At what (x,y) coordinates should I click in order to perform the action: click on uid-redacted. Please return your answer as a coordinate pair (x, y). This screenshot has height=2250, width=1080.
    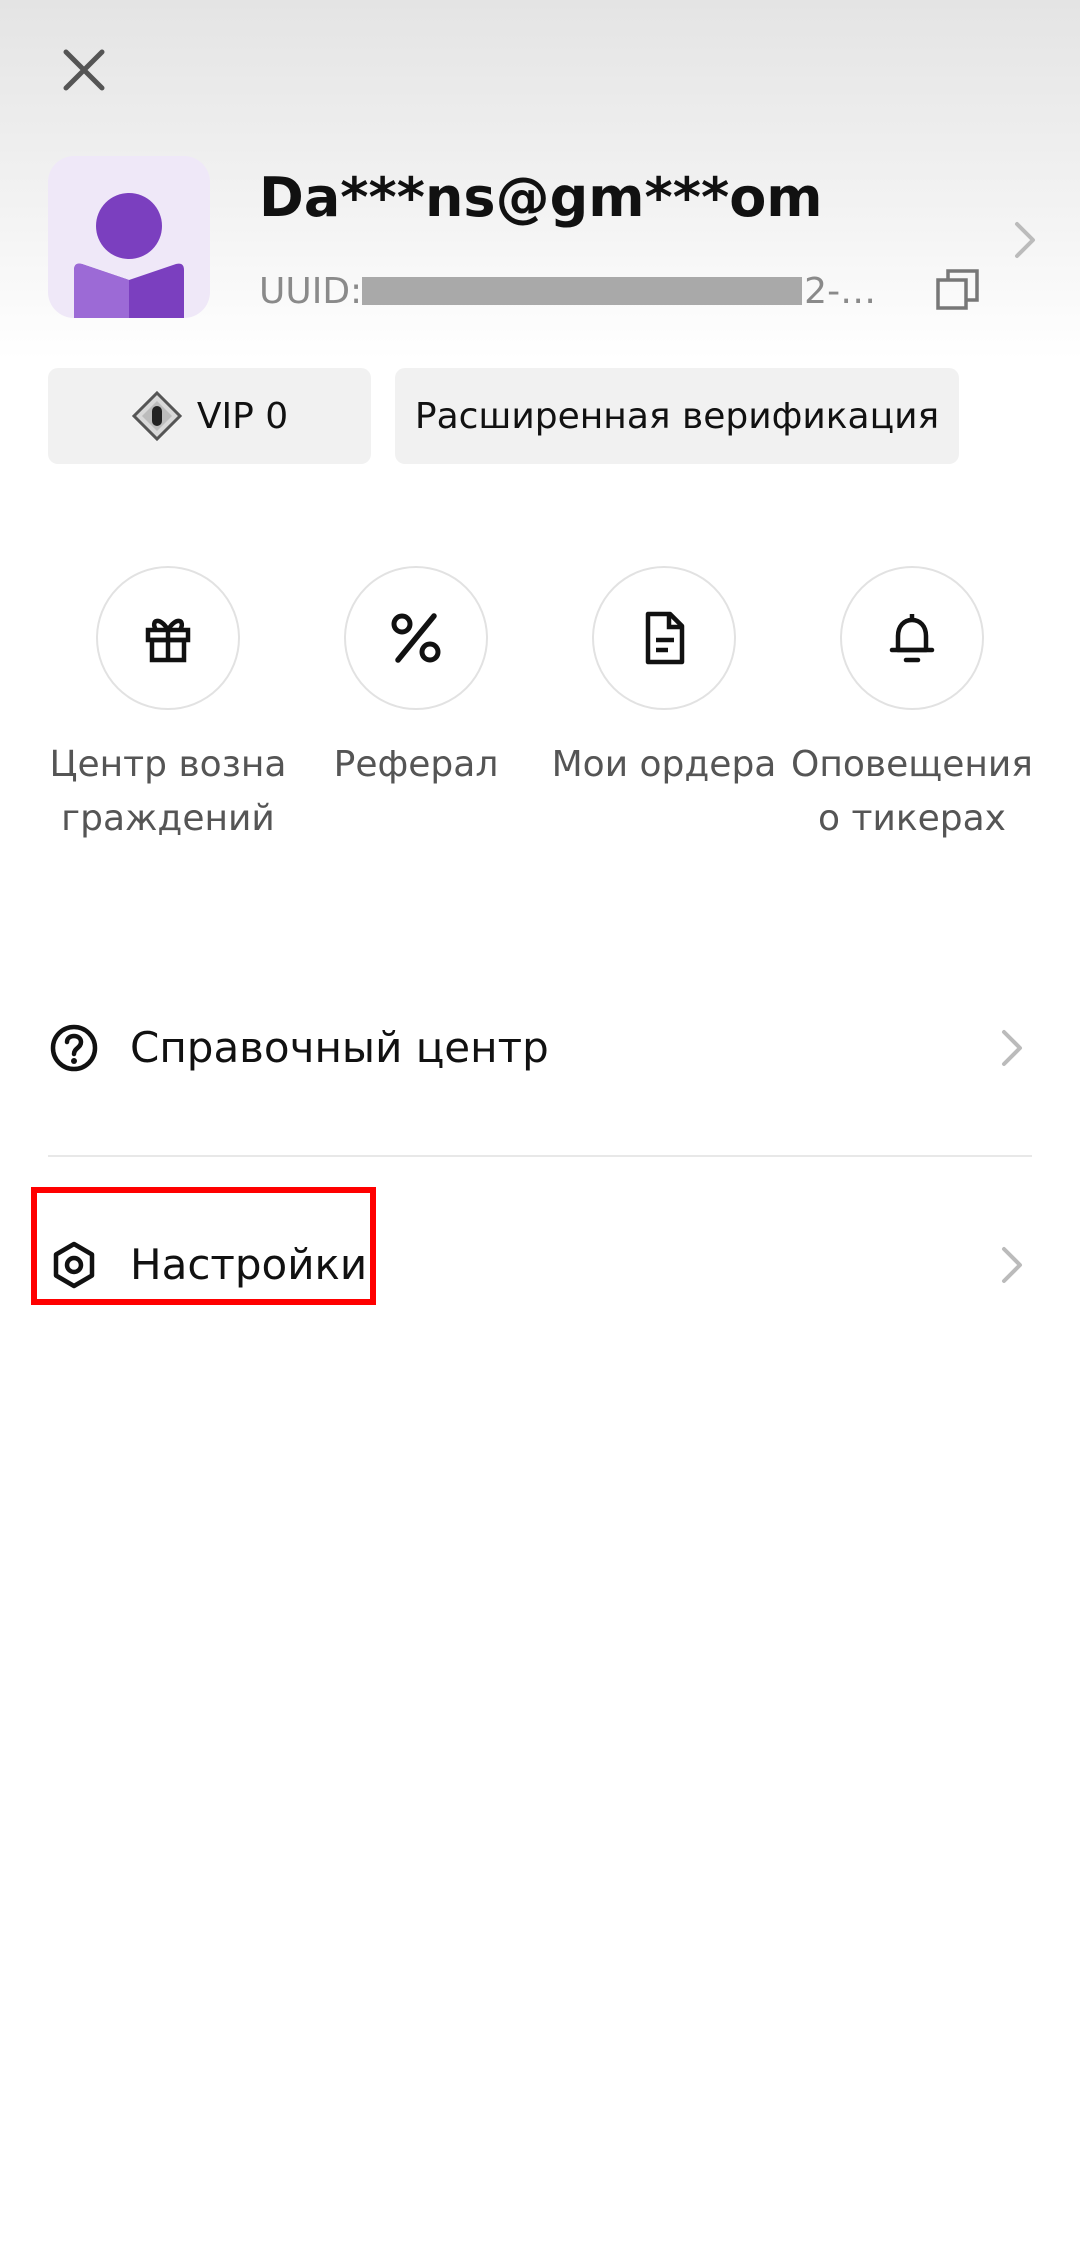
    Looking at the image, I should click on (582, 291).